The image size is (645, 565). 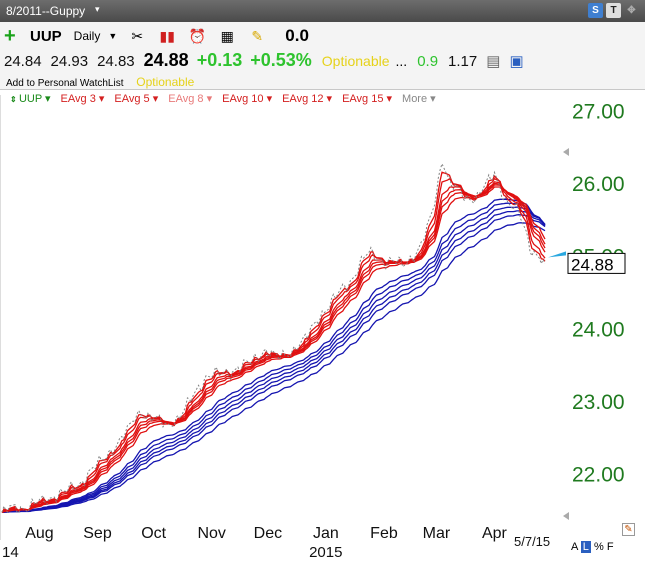 What do you see at coordinates (566, 152) in the screenshot?
I see `scroll-up-icon` at bounding box center [566, 152].